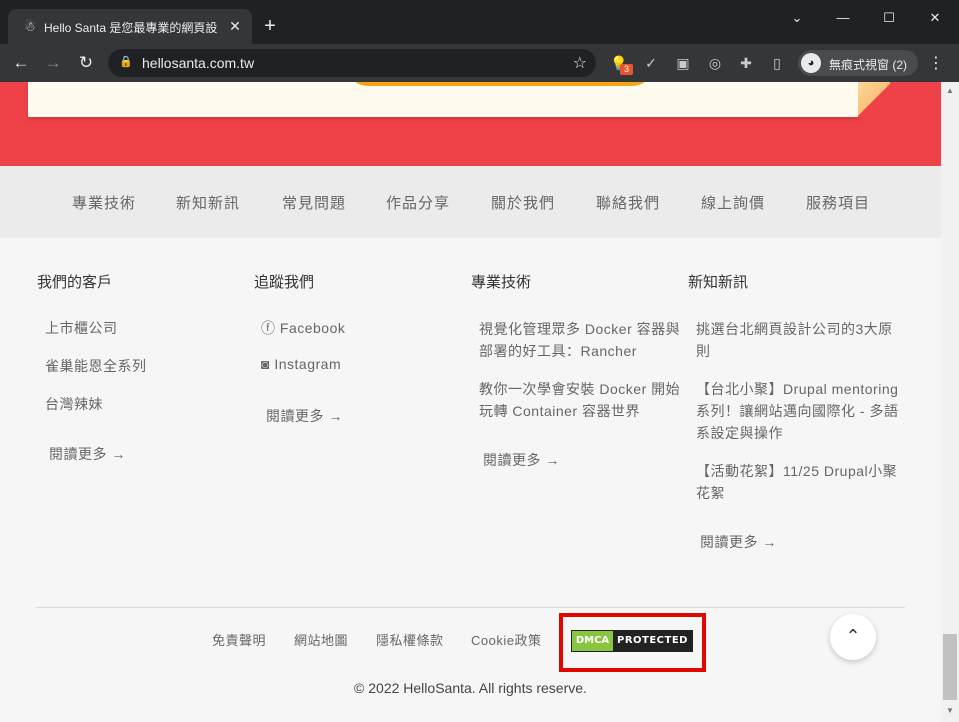 The image size is (959, 722). I want to click on facebook-link: ⓕ Facebook, so click(303, 328).